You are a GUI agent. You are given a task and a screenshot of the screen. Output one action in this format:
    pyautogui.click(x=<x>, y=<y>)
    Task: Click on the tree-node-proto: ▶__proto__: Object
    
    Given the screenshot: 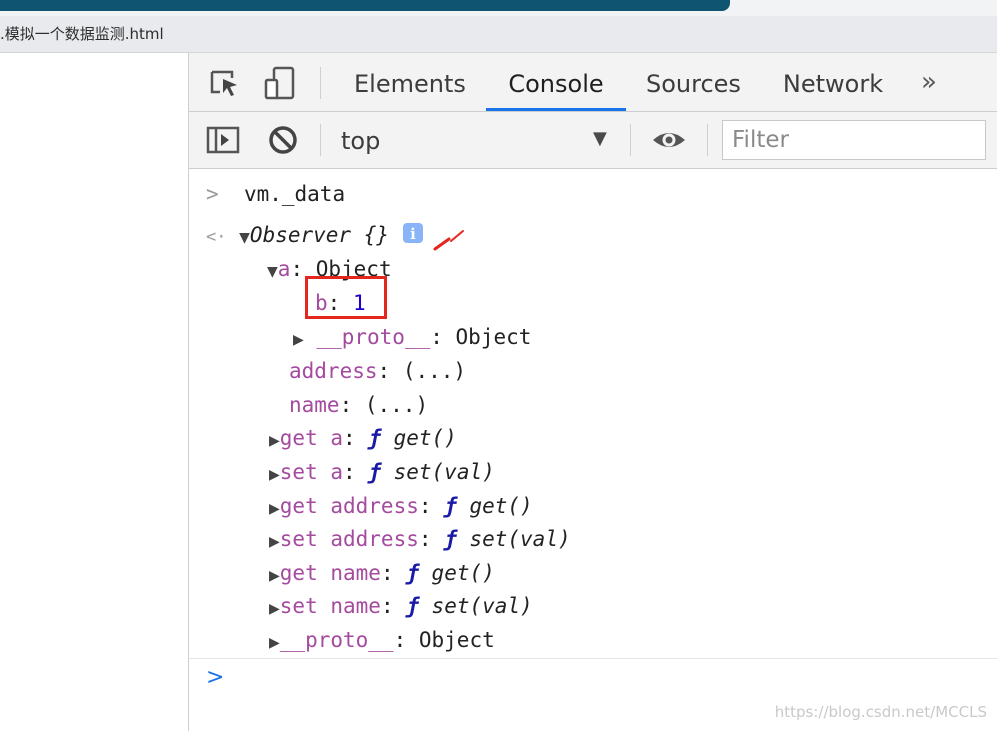 What is the action you would take?
    pyautogui.click(x=382, y=641)
    